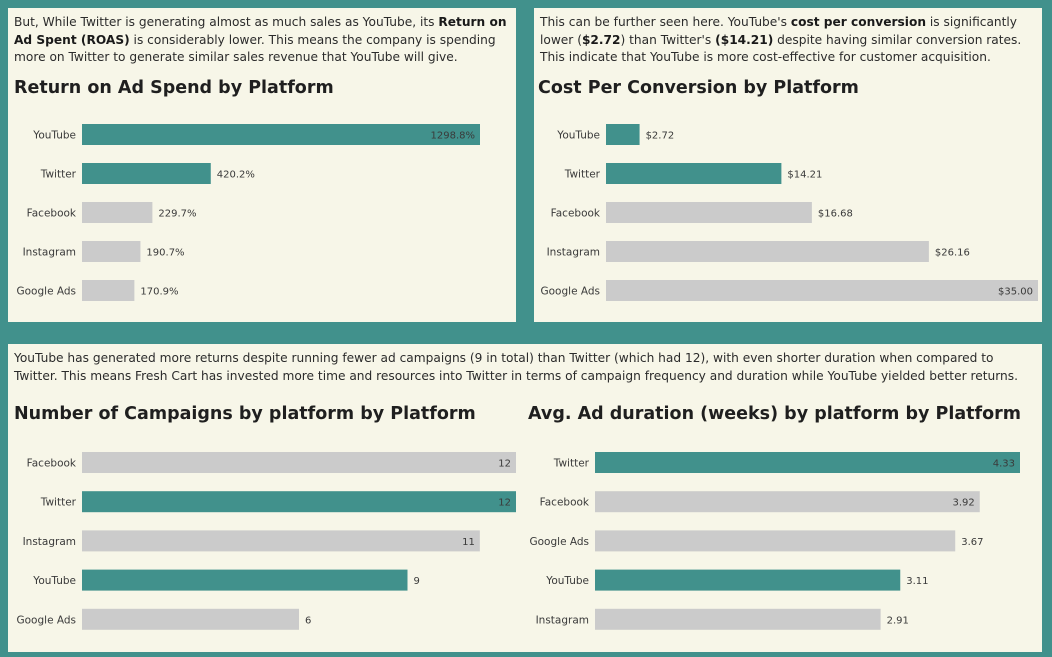 Image resolution: width=1052 pixels, height=657 pixels. Describe the element at coordinates (468, 542) in the screenshot. I see `data-label: 11` at that location.